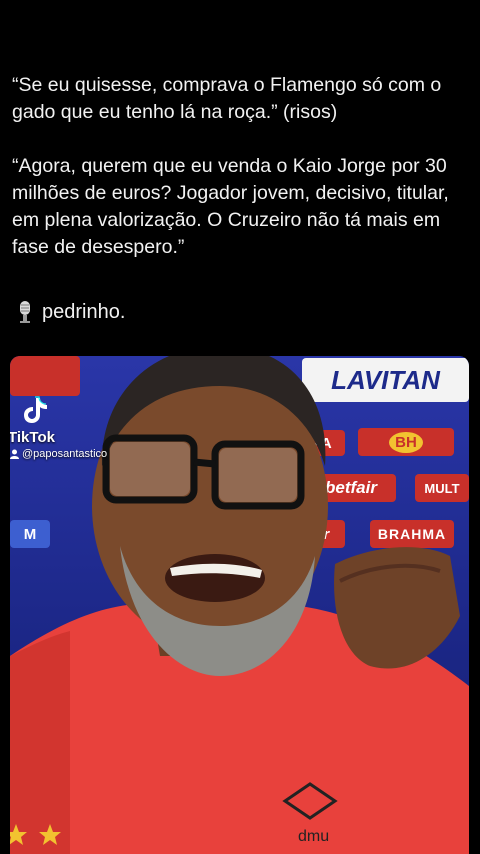 This screenshot has height=854, width=480. Describe the element at coordinates (215, 578) in the screenshot. I see `speaker-mouth` at that location.